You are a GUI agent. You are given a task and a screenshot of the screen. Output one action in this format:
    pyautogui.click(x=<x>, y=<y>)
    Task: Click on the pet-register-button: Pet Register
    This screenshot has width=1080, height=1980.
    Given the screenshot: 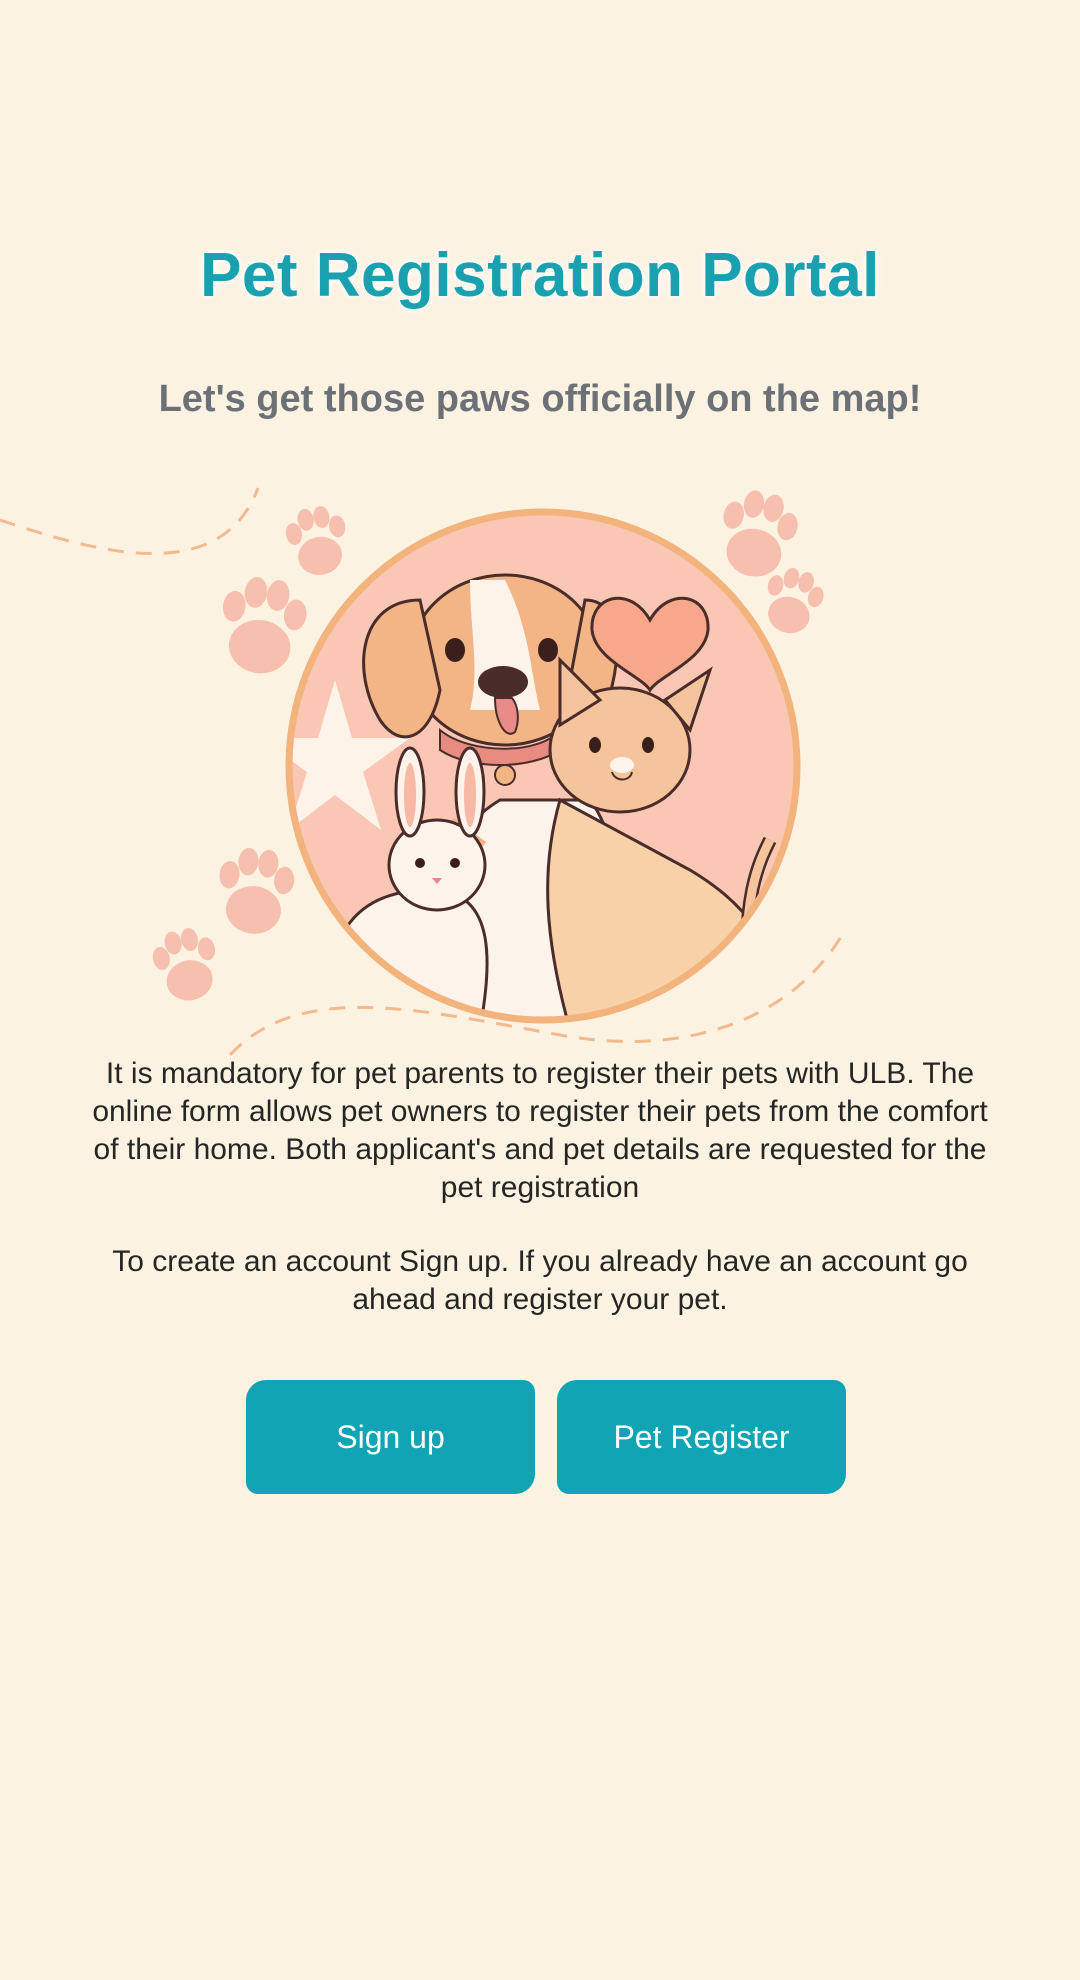 What is the action you would take?
    pyautogui.click(x=701, y=1437)
    